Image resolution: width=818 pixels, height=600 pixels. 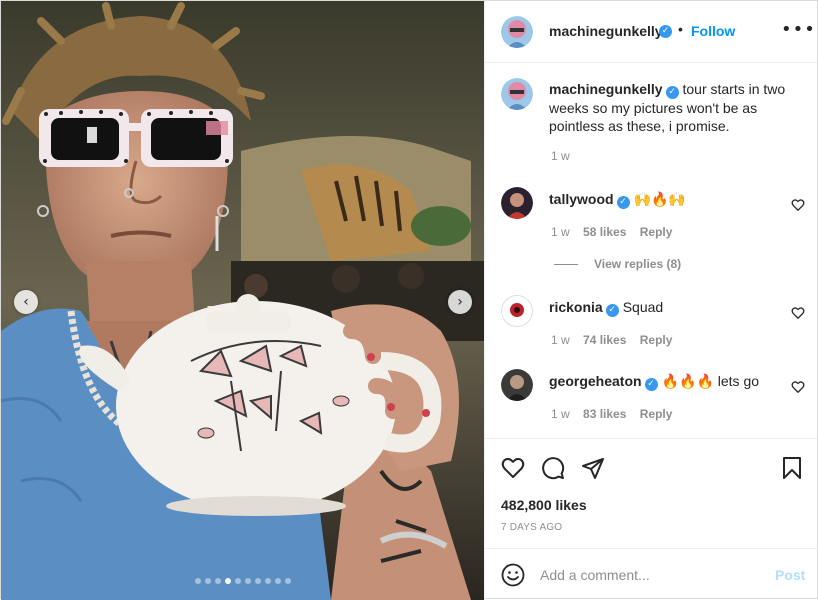 What do you see at coordinates (513, 468) in the screenshot?
I see `heart-icon` at bounding box center [513, 468].